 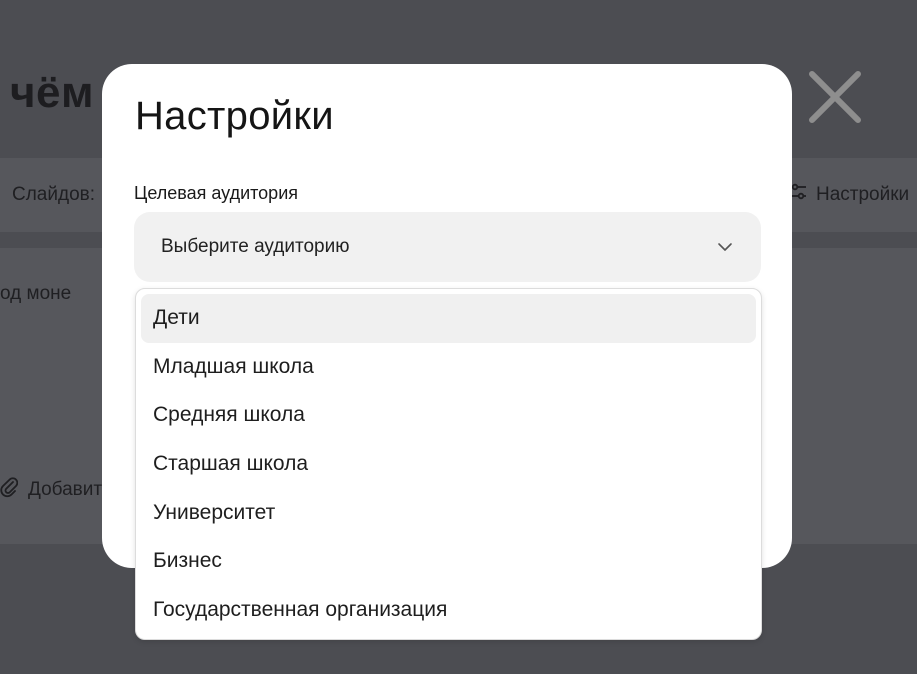 I want to click on option-middle-school: Средняя школа, so click(x=448, y=415).